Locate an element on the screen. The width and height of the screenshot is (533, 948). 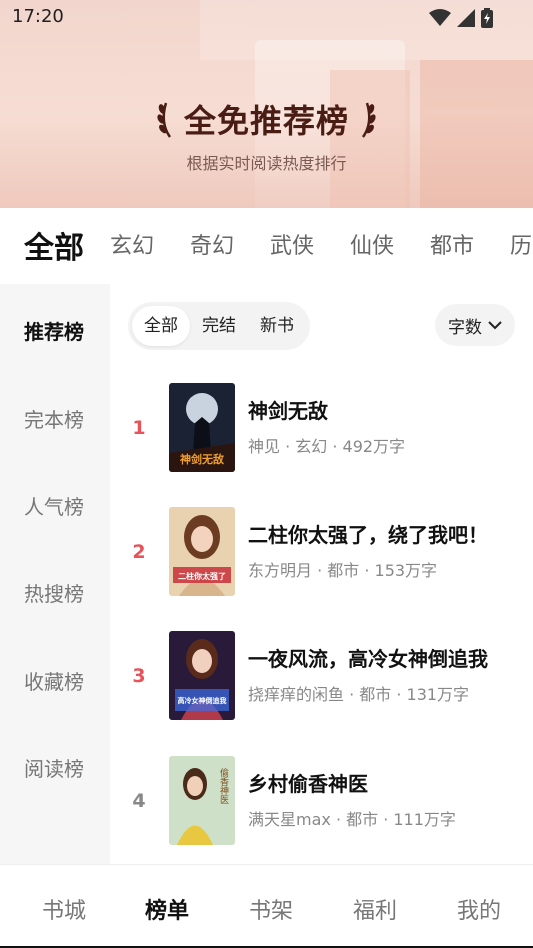
bottom-nav: 书城 榜单 书架 福利 我的 is located at coordinates (266, 906).